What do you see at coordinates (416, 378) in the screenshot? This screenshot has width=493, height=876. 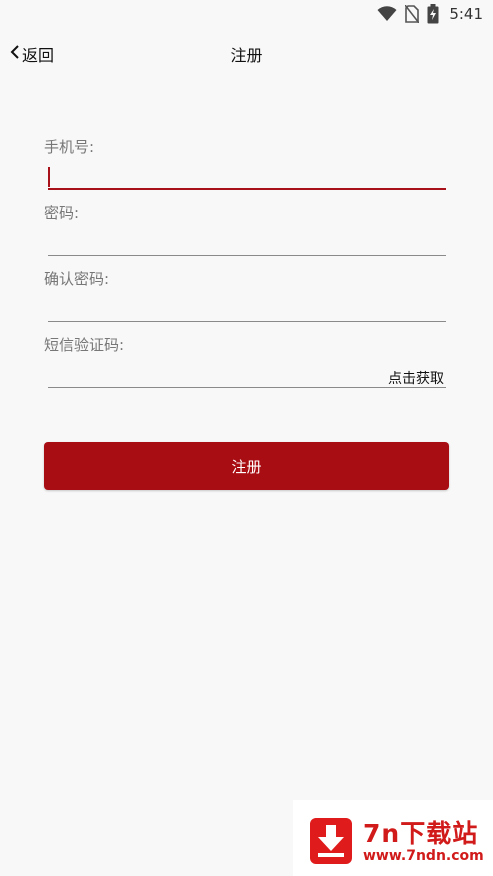 I see `get-code-button: 点击获取` at bounding box center [416, 378].